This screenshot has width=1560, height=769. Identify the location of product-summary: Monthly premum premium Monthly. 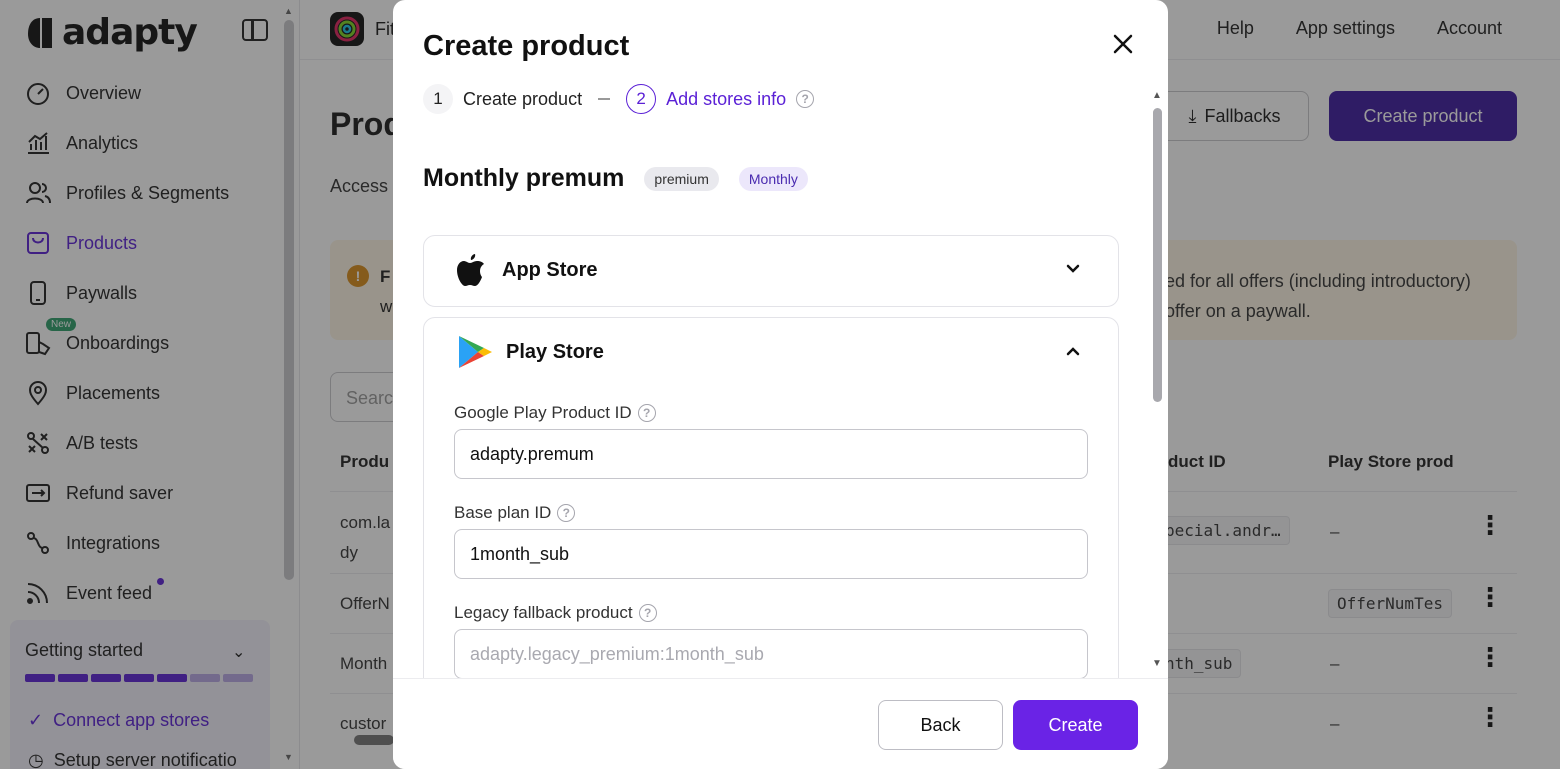
(615, 178).